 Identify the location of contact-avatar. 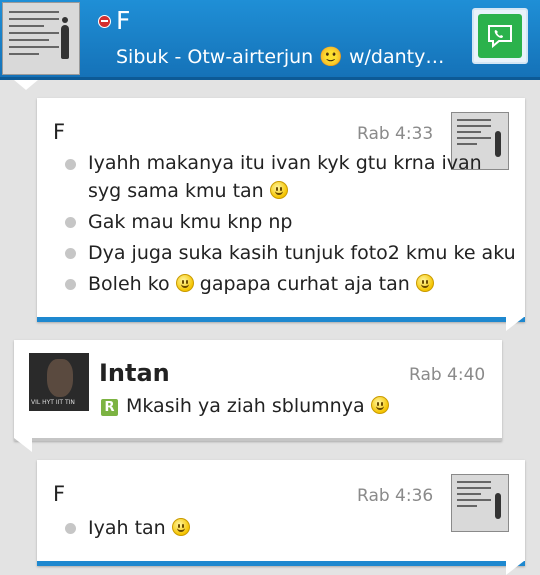
(41, 38).